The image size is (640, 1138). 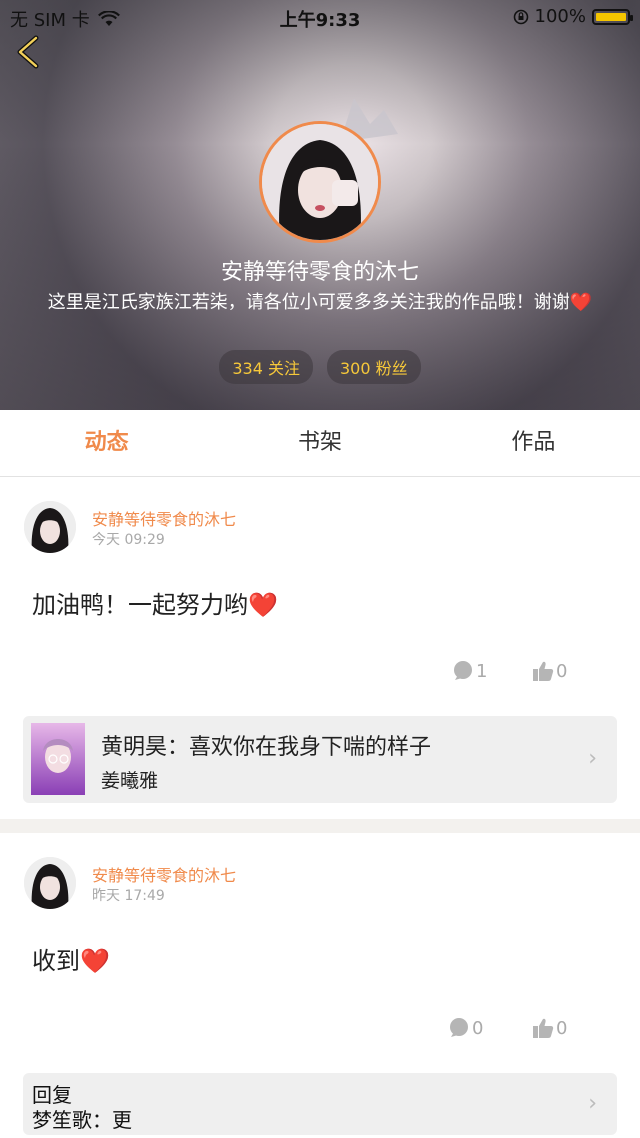 I want to click on post-content: 收到❤️, so click(x=71, y=961).